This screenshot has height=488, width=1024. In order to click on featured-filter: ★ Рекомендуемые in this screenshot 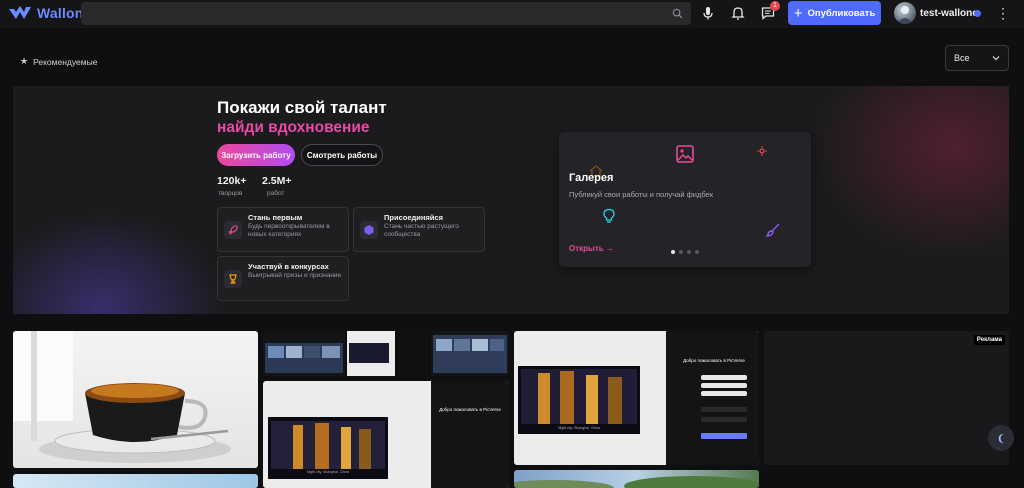, I will do `click(58, 61)`.